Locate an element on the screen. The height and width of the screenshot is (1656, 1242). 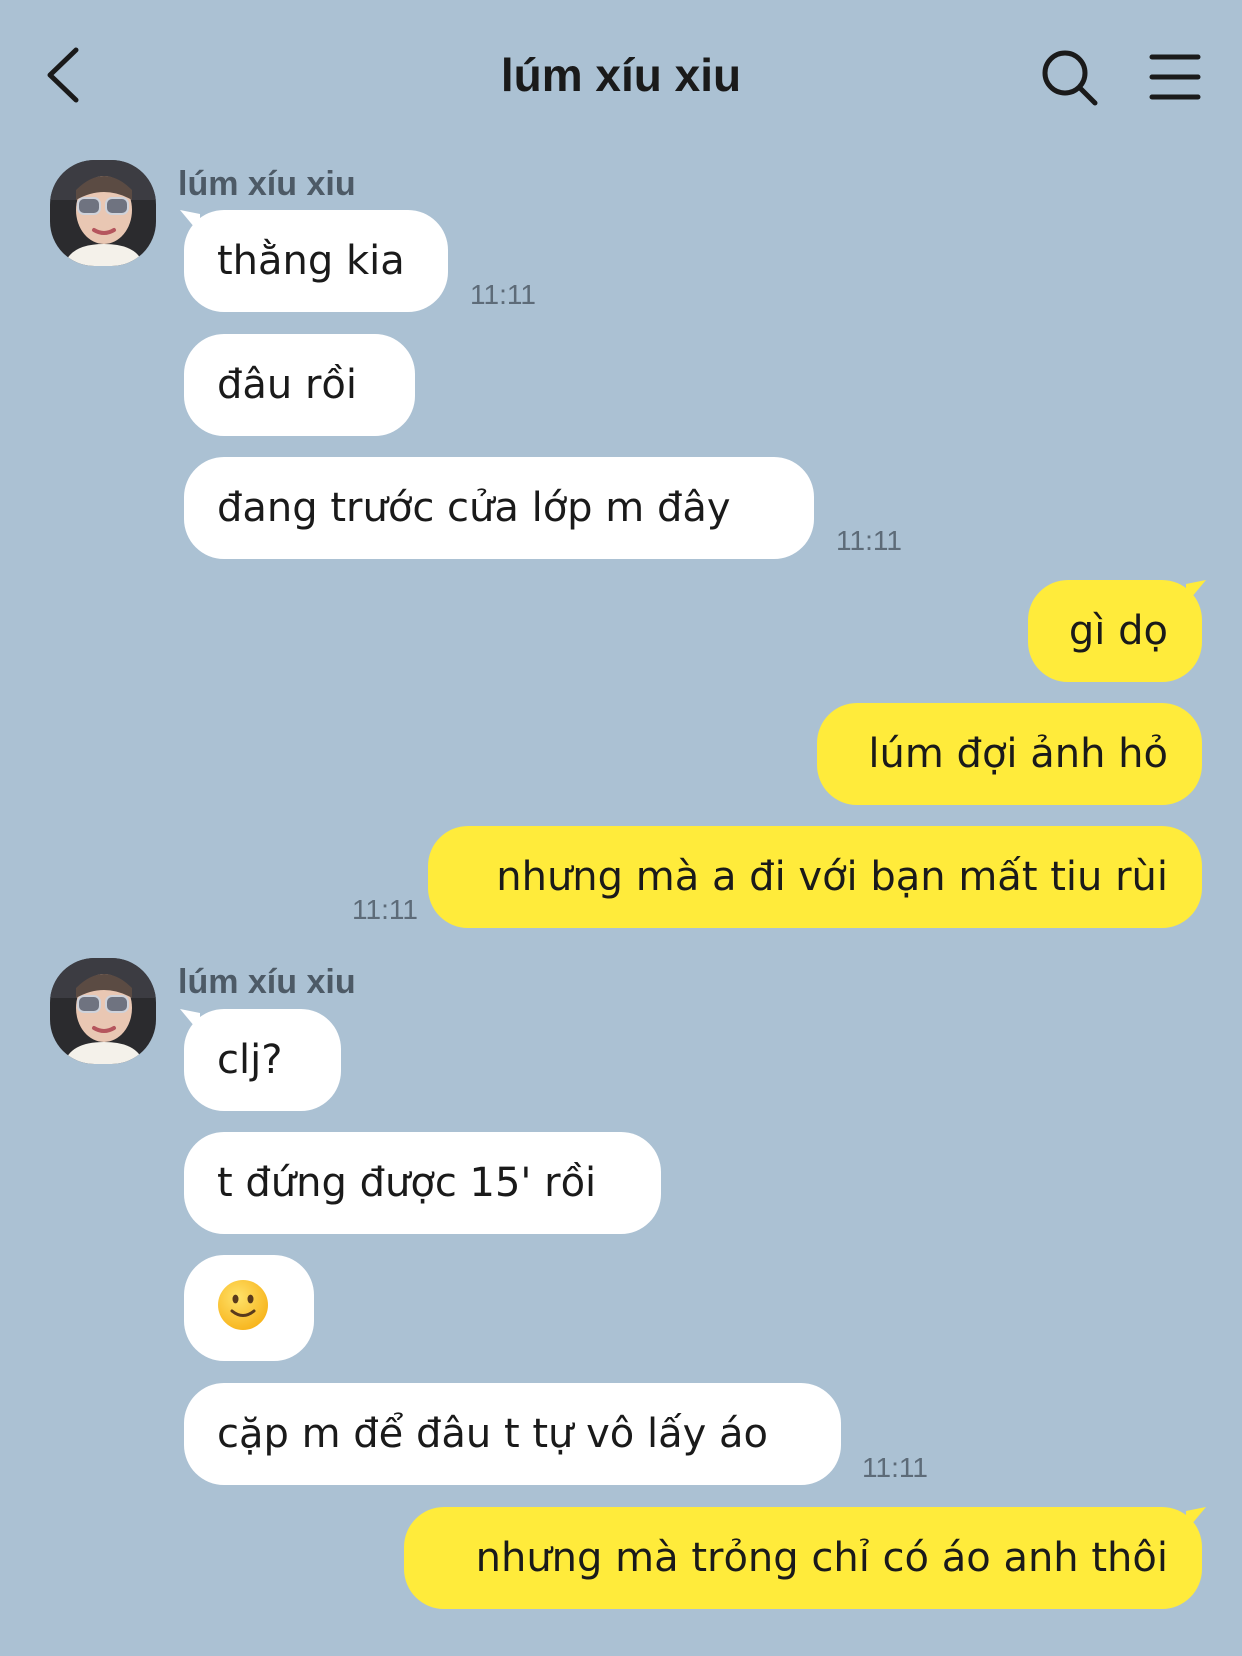
message-bubble-incoming: t đứng được 15' rồi is located at coordinates (422, 1183).